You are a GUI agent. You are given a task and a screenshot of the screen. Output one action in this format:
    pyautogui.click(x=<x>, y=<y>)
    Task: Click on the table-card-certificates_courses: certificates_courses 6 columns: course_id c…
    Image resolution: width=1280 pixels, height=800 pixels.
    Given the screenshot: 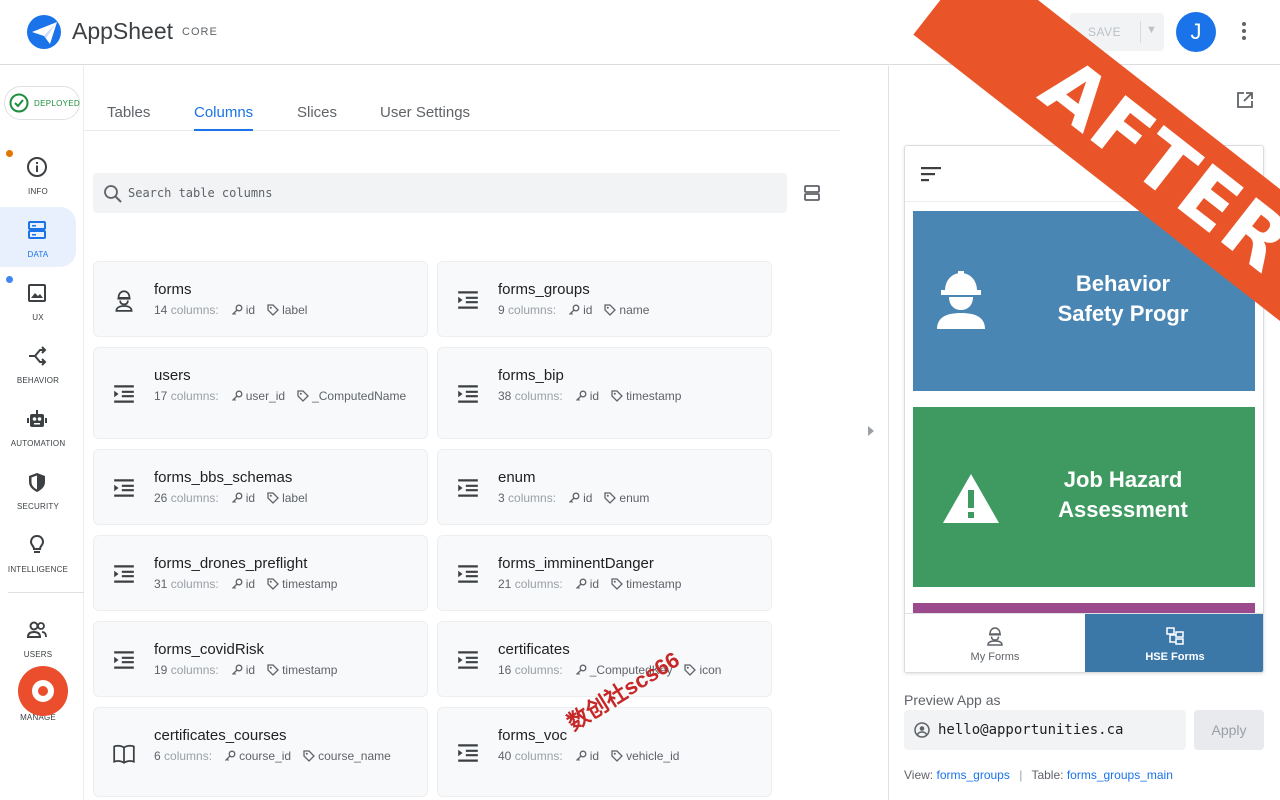 What is the action you would take?
    pyautogui.click(x=260, y=752)
    